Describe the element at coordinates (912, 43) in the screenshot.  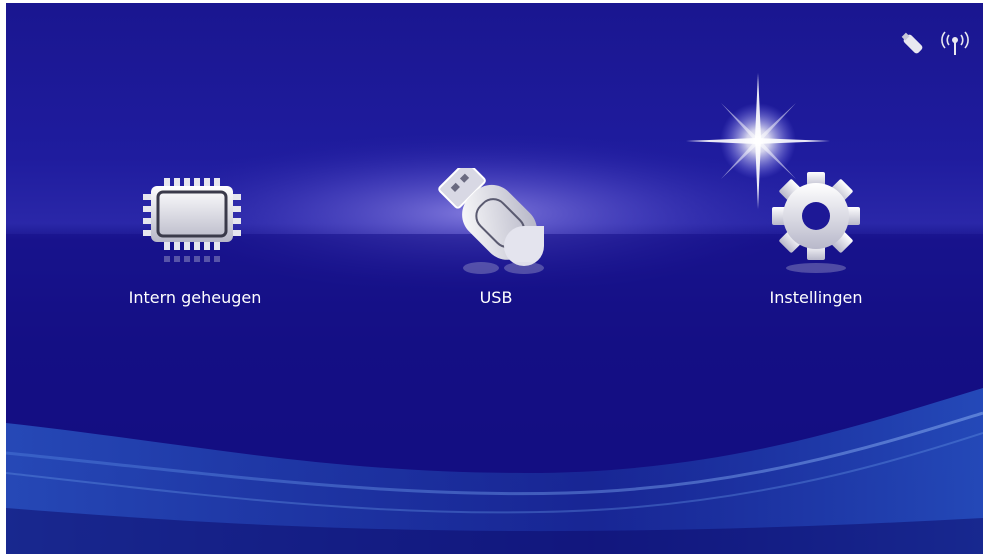
I see `usb-dongle-icon` at that location.